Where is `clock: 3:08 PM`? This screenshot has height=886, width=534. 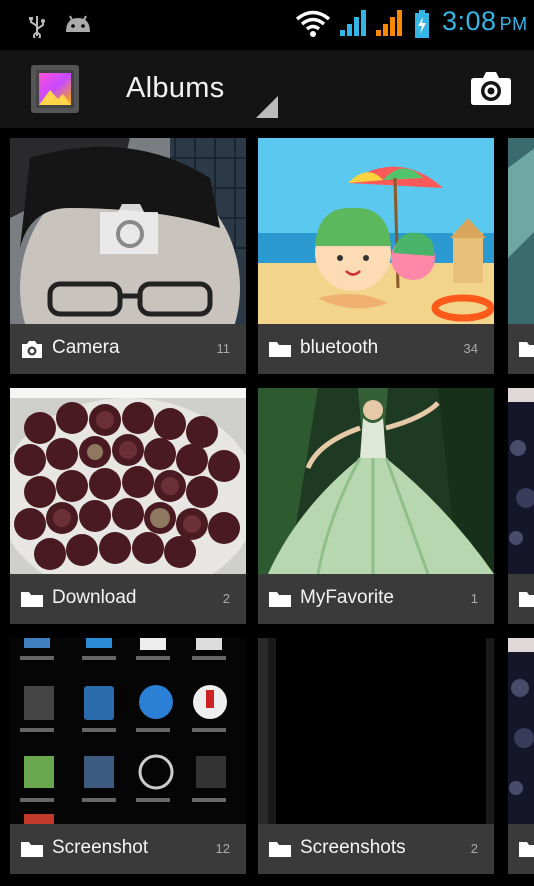 clock: 3:08 PM is located at coordinates (485, 21).